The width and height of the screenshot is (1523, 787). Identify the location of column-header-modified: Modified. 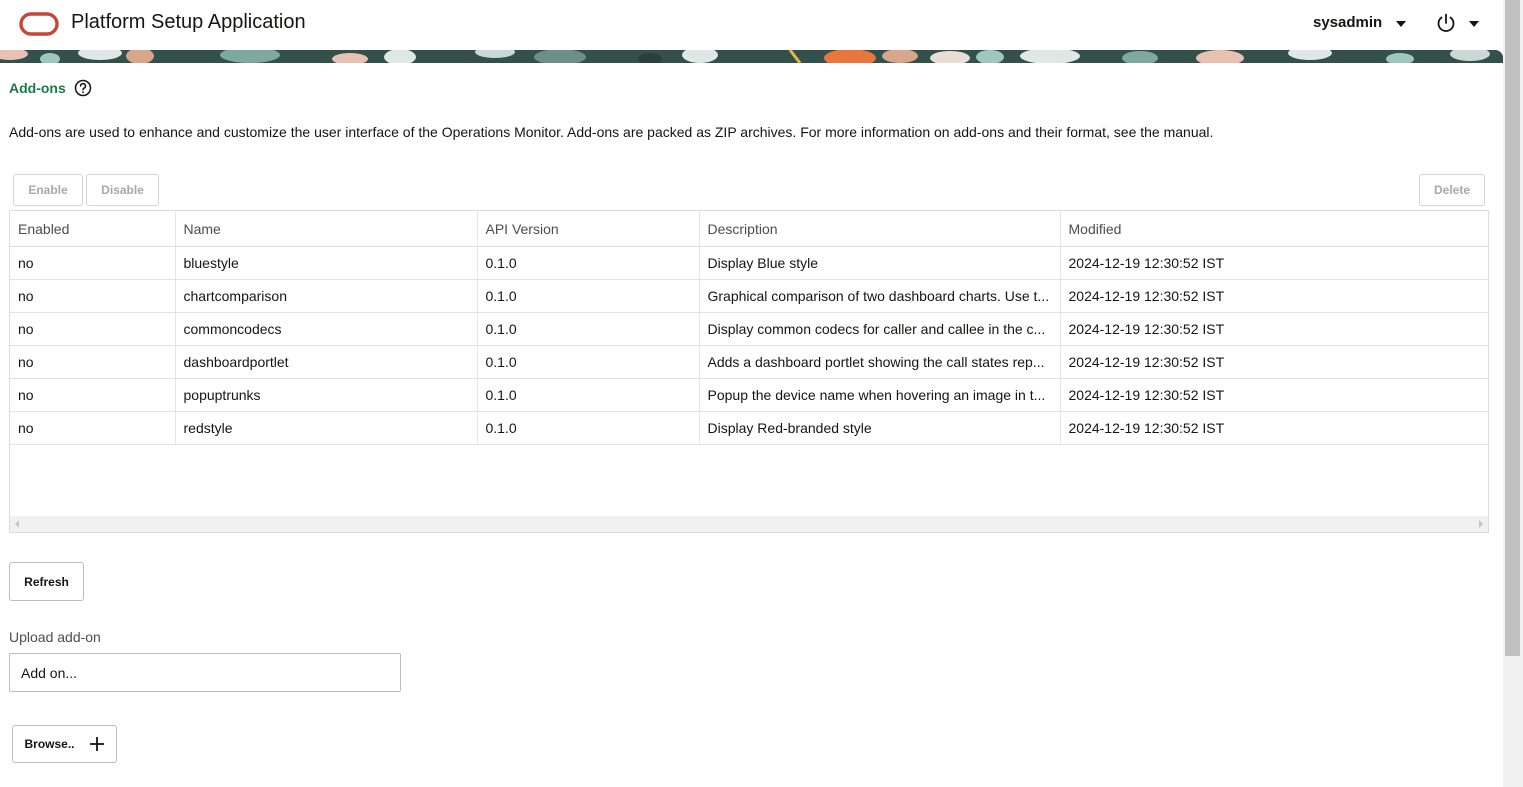
(1273, 229).